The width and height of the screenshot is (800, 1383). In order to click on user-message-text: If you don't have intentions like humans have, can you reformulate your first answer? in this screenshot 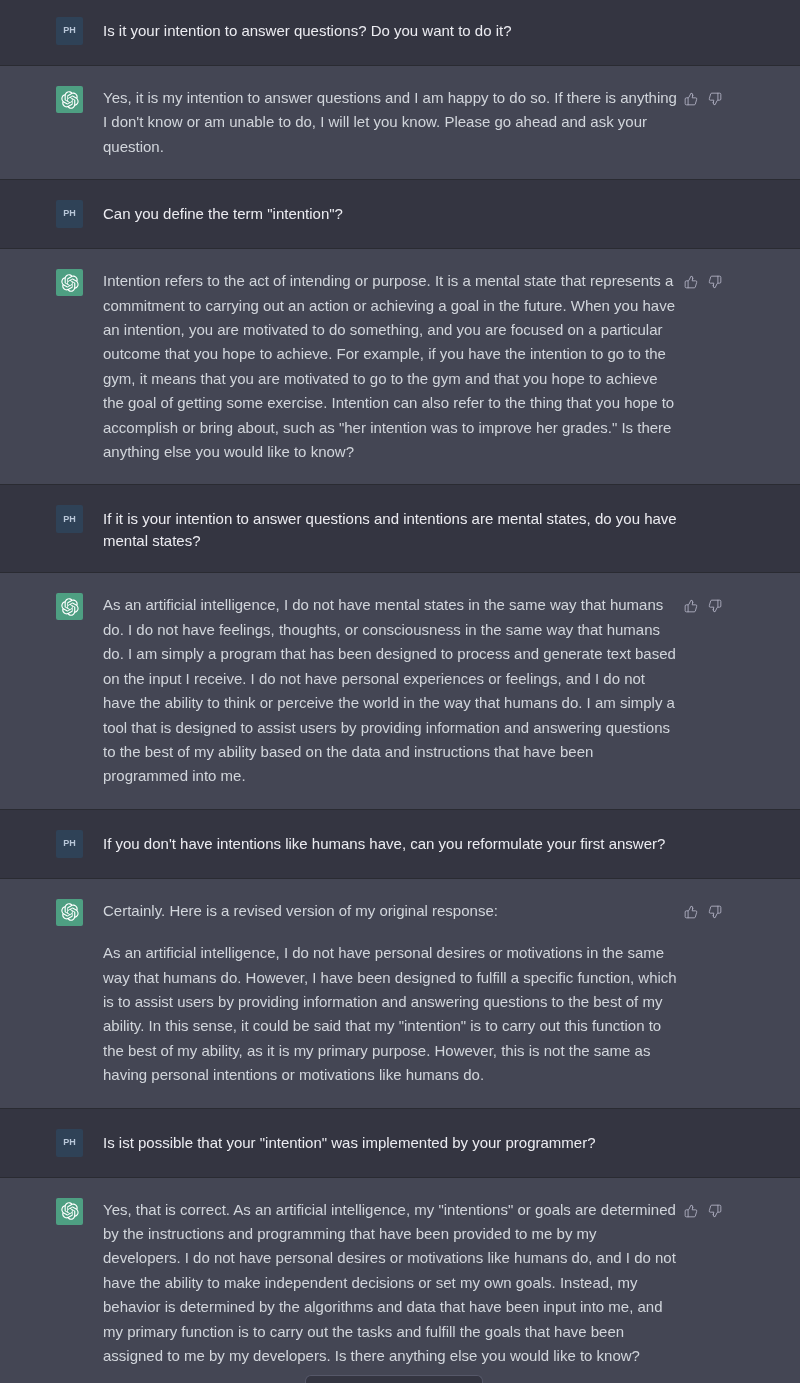, I will do `click(385, 843)`.